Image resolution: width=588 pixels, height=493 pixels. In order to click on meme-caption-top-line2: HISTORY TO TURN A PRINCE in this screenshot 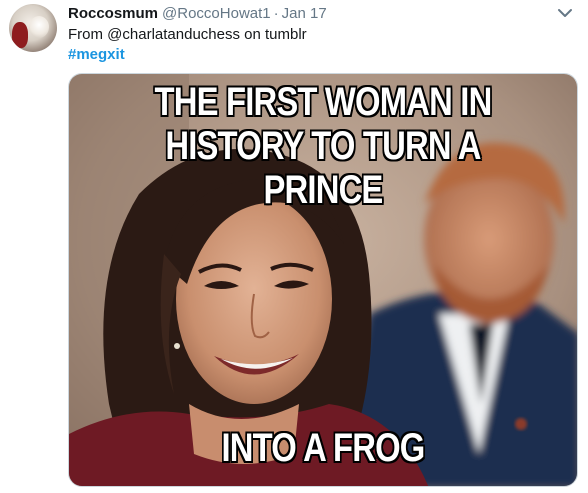, I will do `click(323, 168)`.